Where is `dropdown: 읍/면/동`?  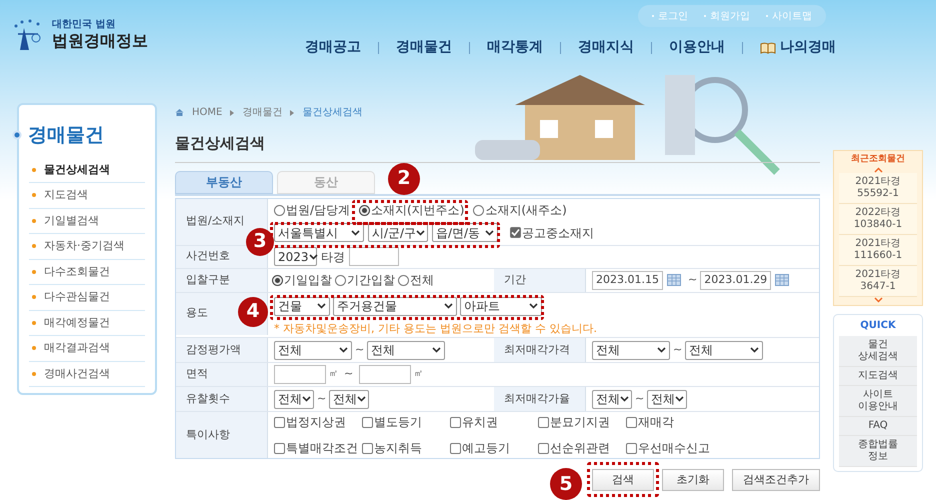 dropdown: 읍/면/동 is located at coordinates (465, 232).